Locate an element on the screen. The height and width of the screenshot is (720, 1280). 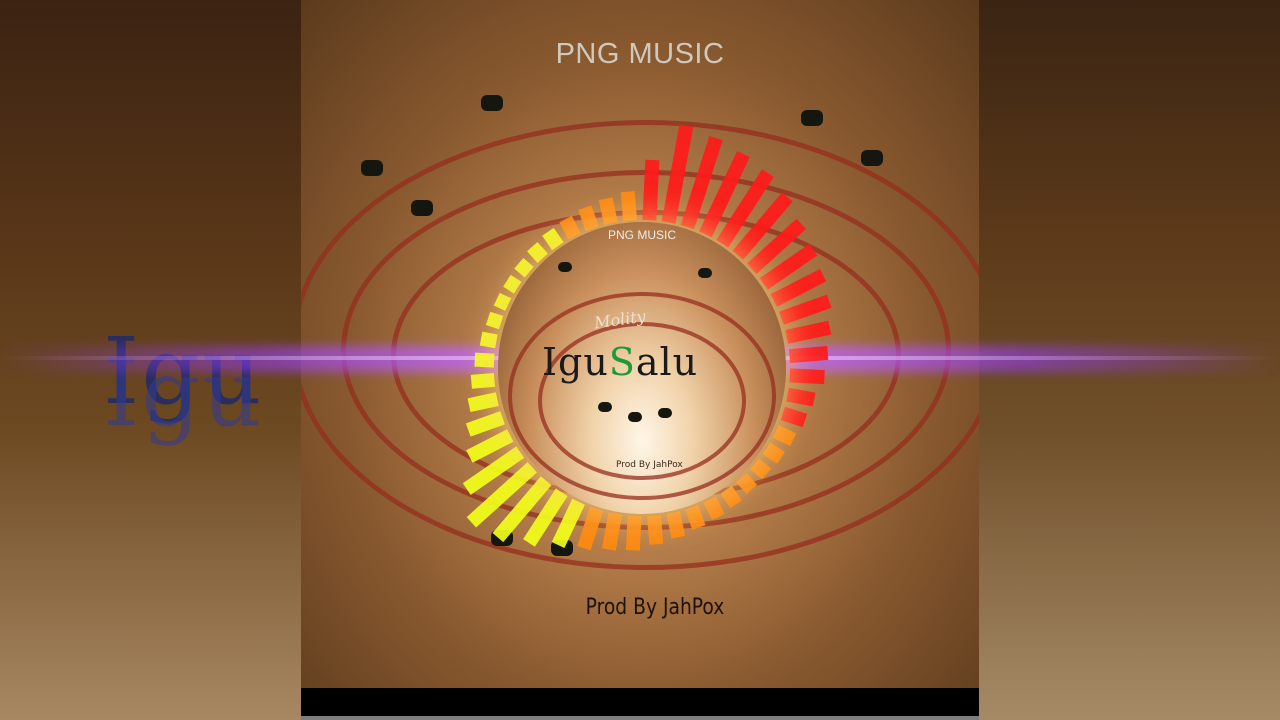
cover-title-part: alu is located at coordinates (667, 362).